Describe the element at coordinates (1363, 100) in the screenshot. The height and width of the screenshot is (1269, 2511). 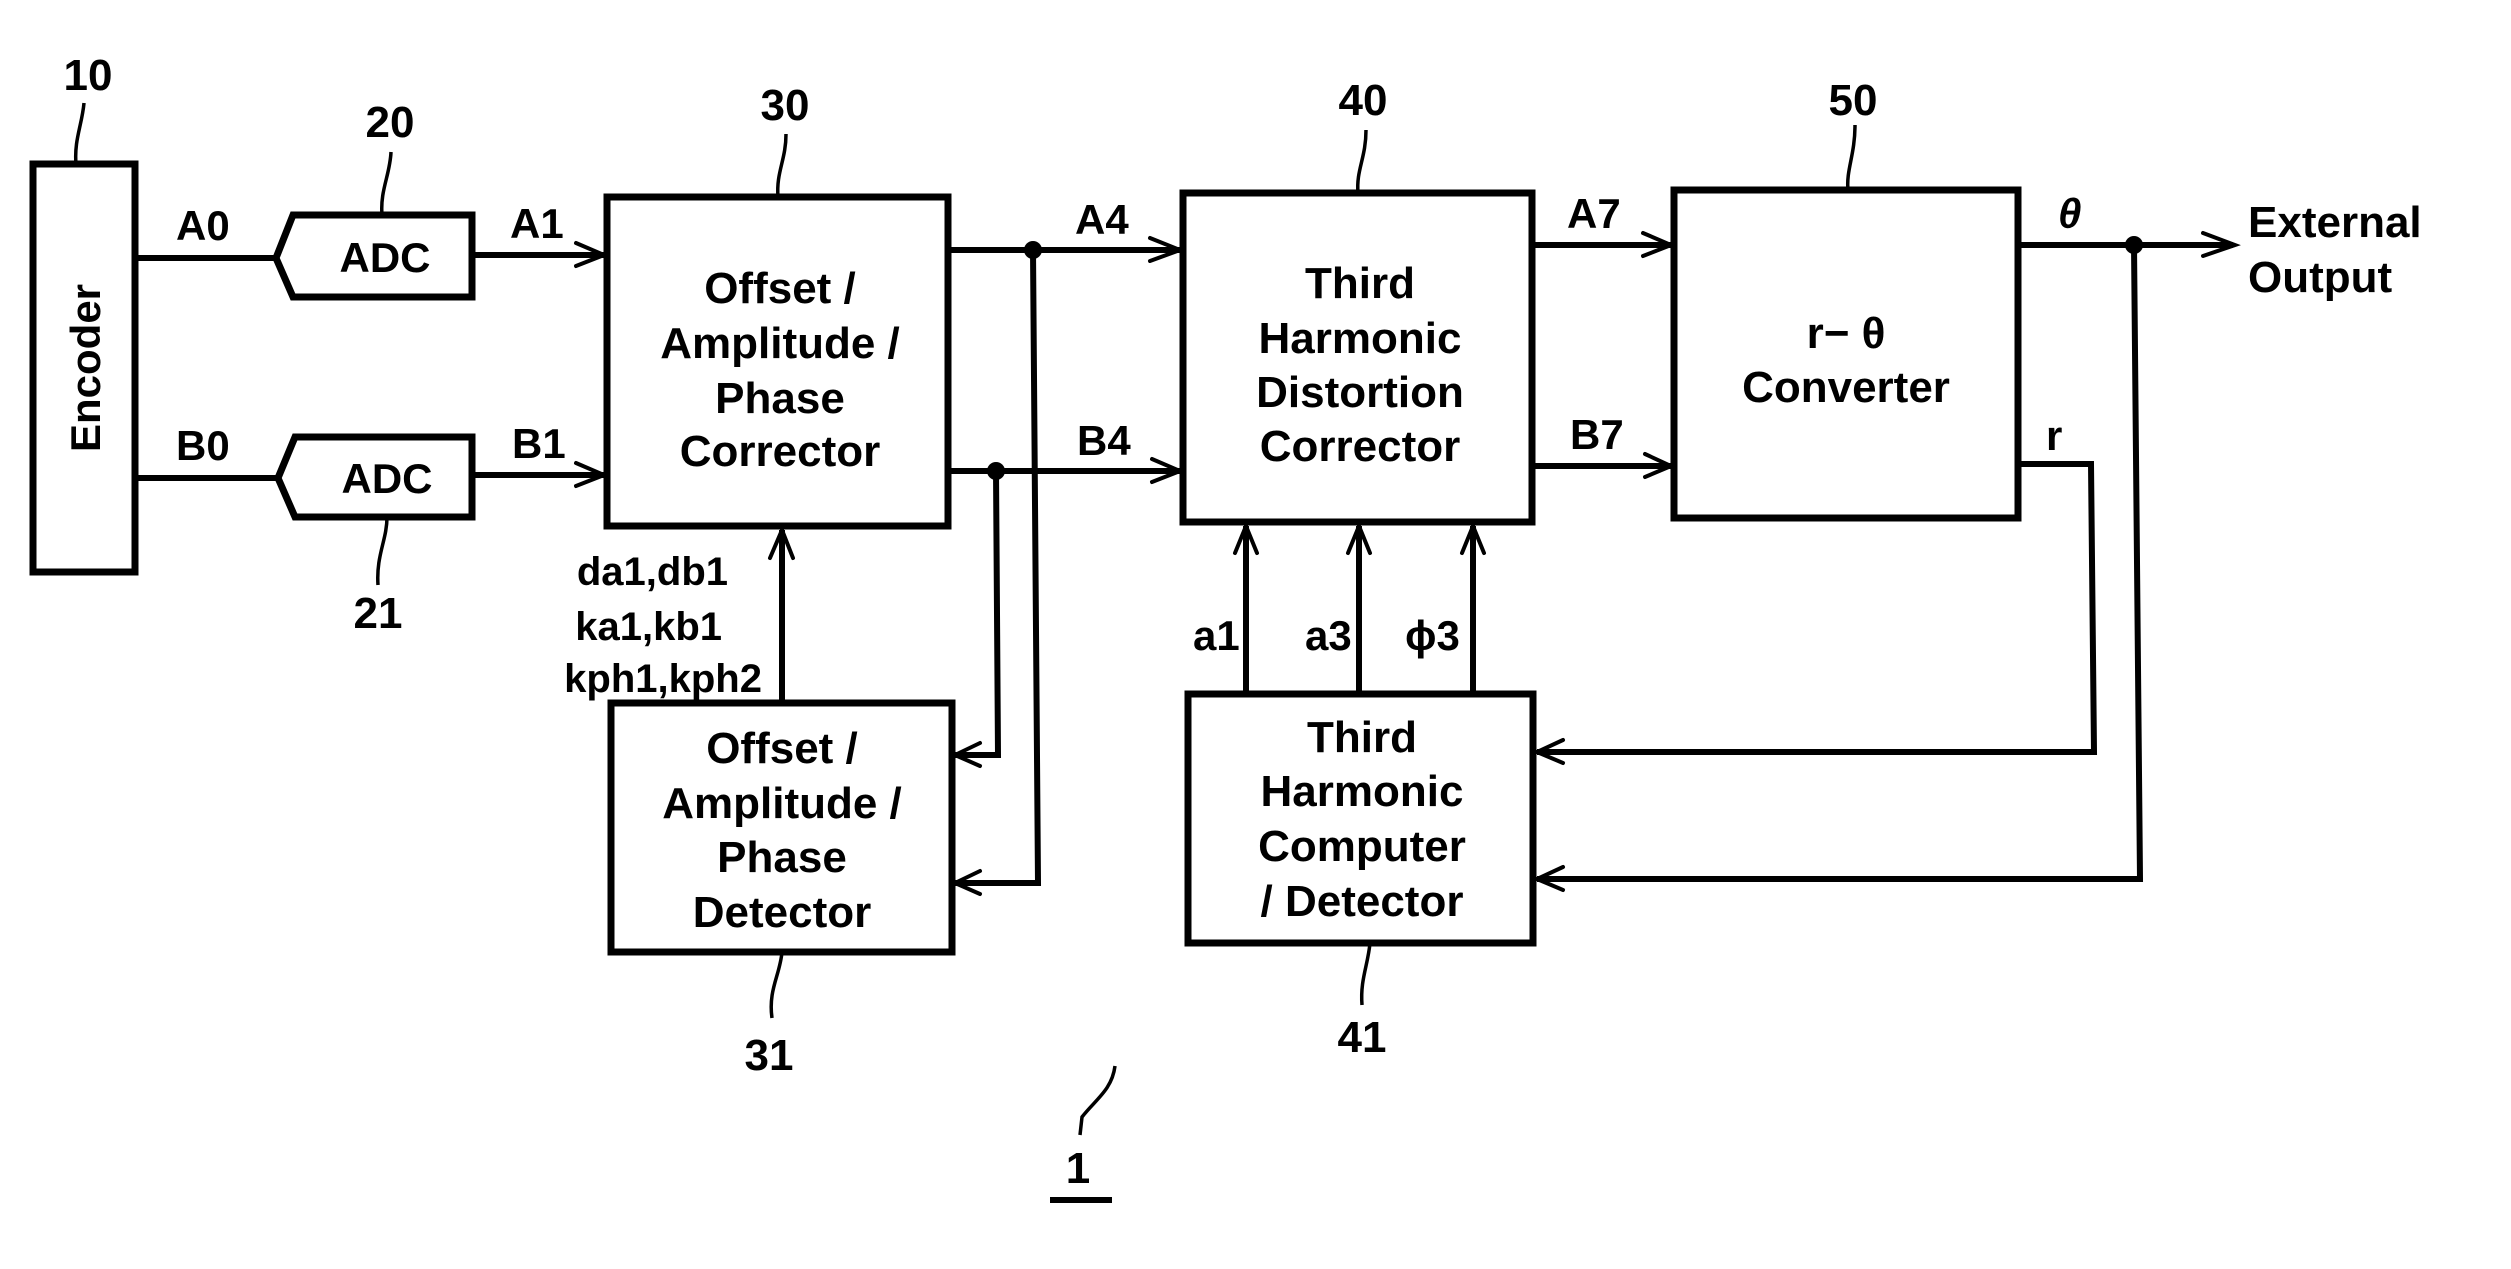
I see `ref-40: 40` at that location.